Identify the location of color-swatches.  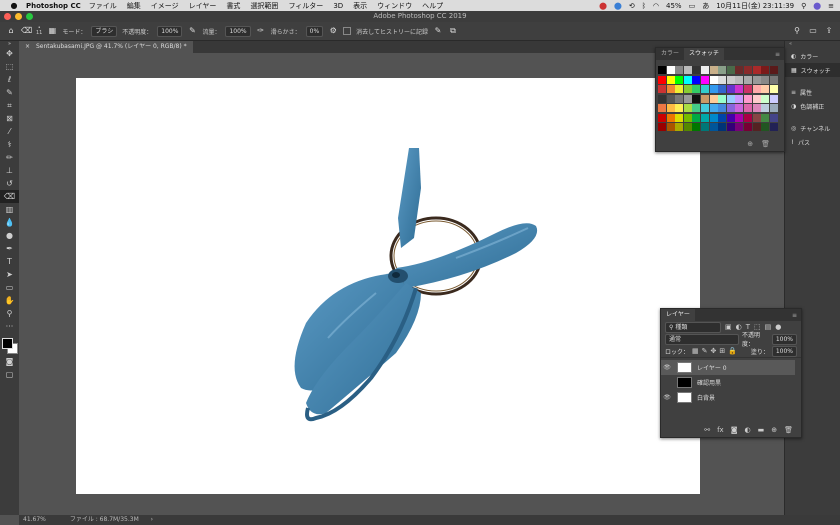
(9, 344).